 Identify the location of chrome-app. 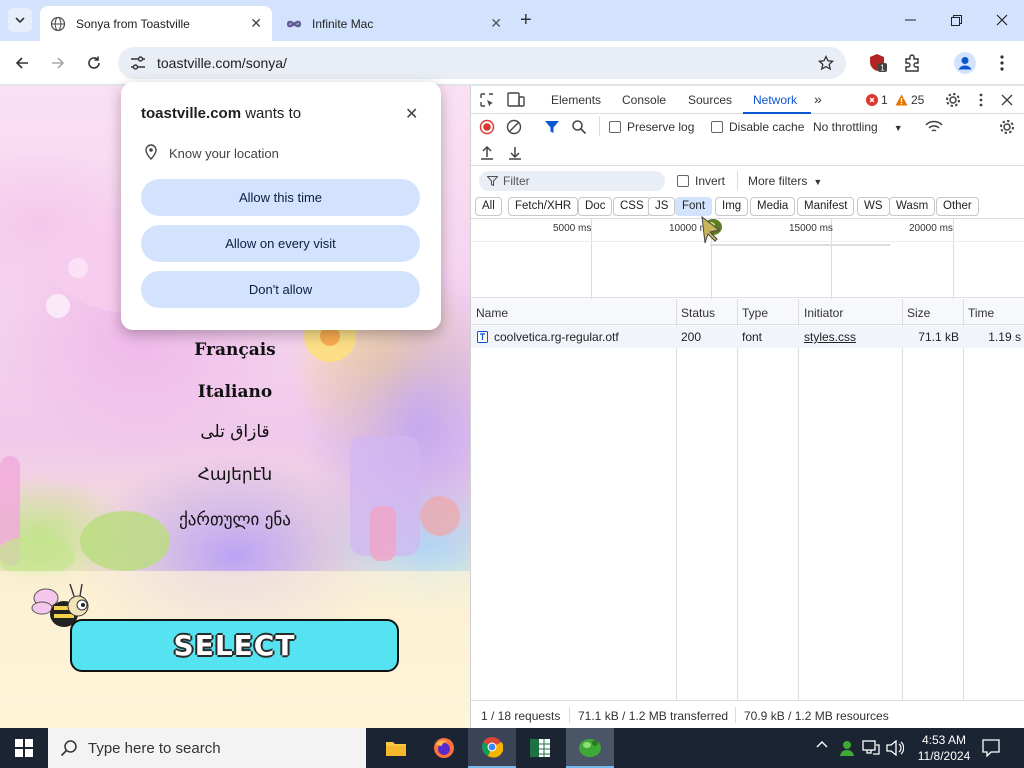
(492, 748).